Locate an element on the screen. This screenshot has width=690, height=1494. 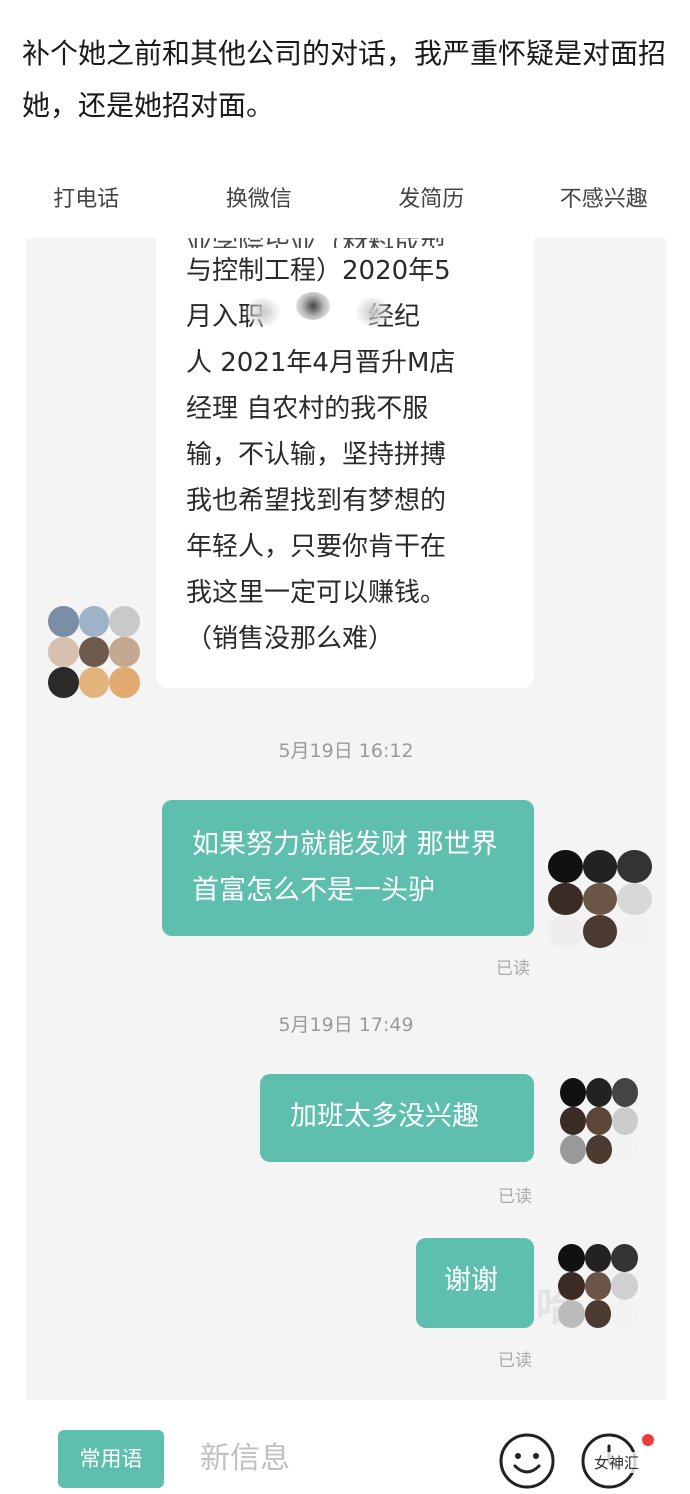
outgoing-message-bubble: 加班太多没兴趣 is located at coordinates (397, 1118).